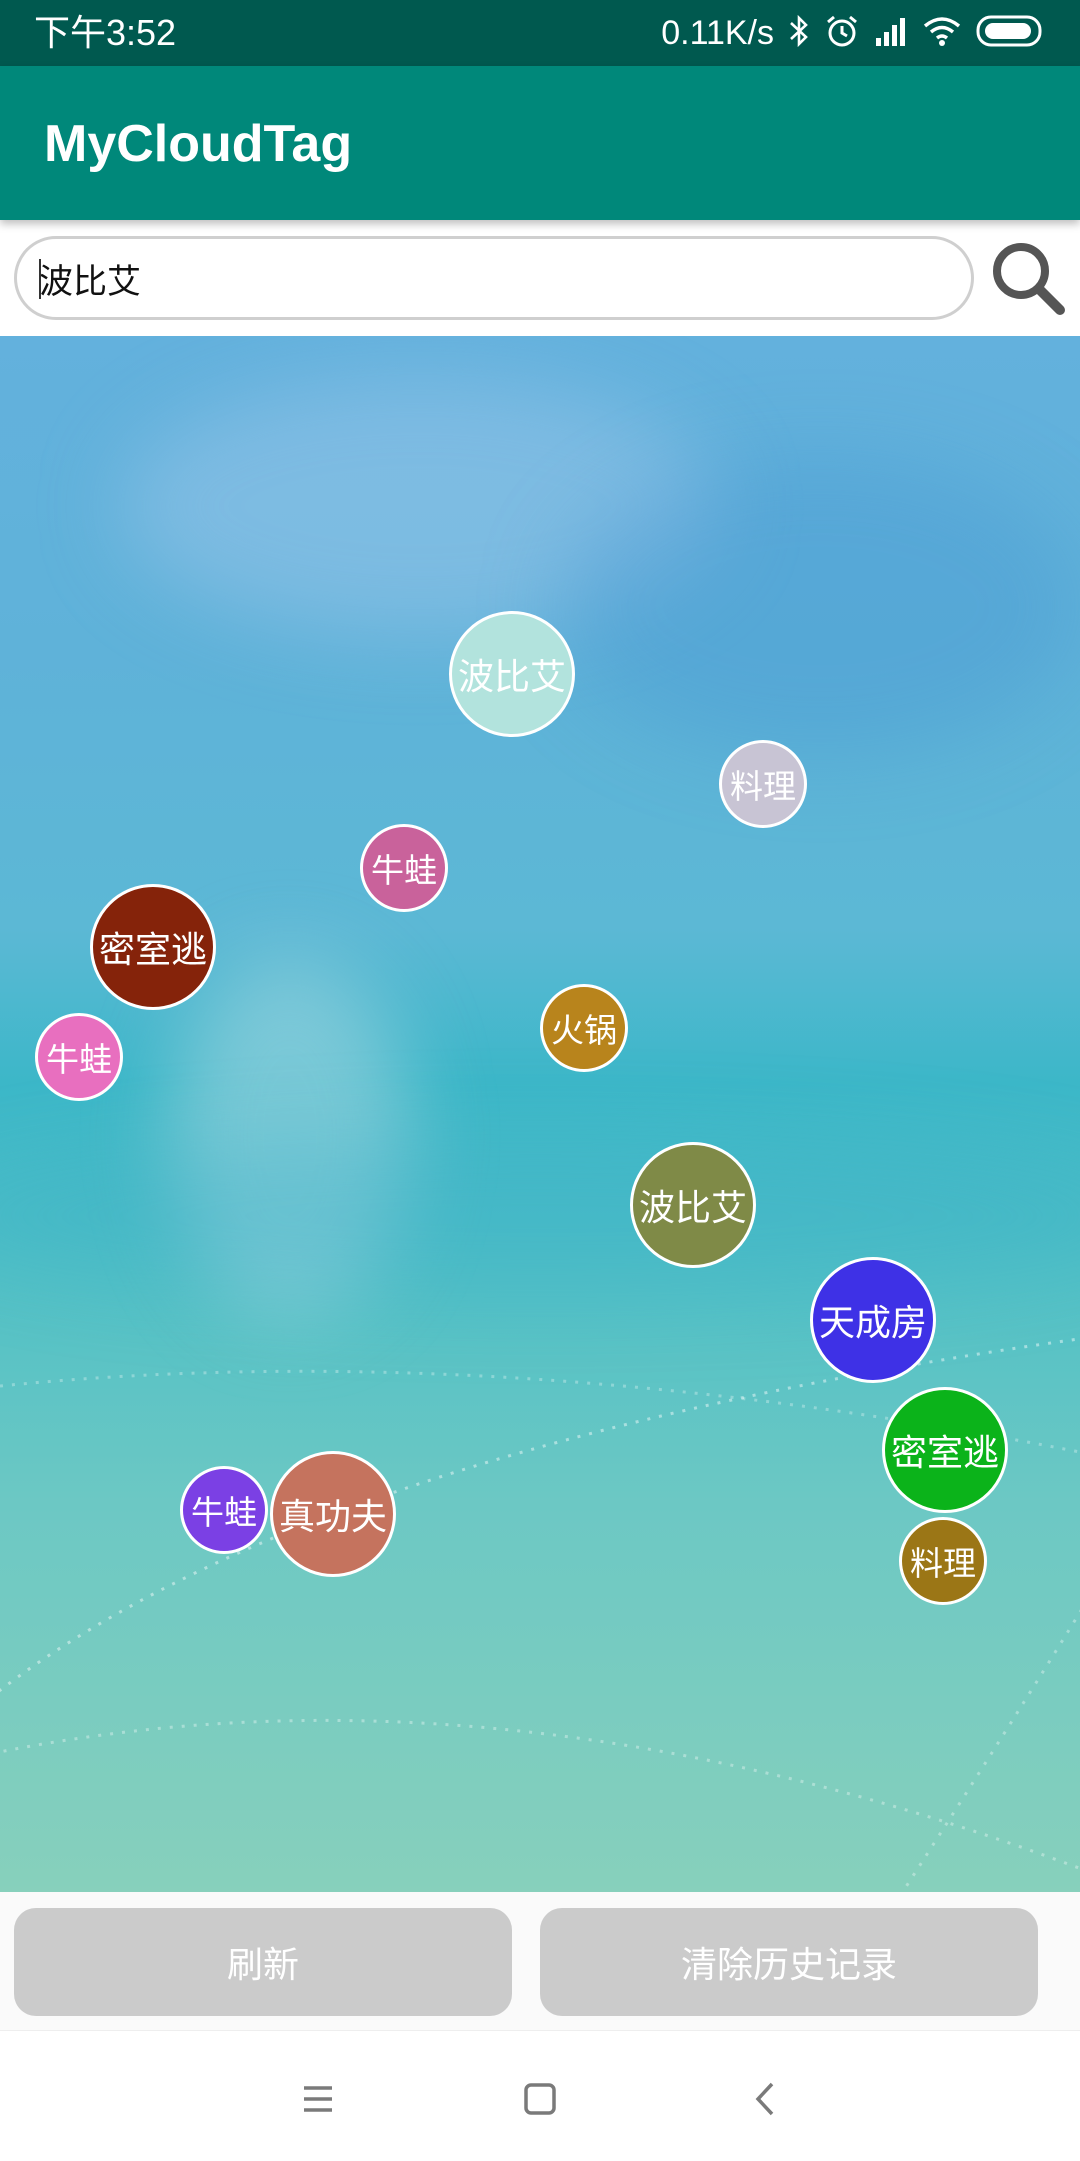  Describe the element at coordinates (105, 32) in the screenshot. I see `status-time: 下午3:52` at that location.